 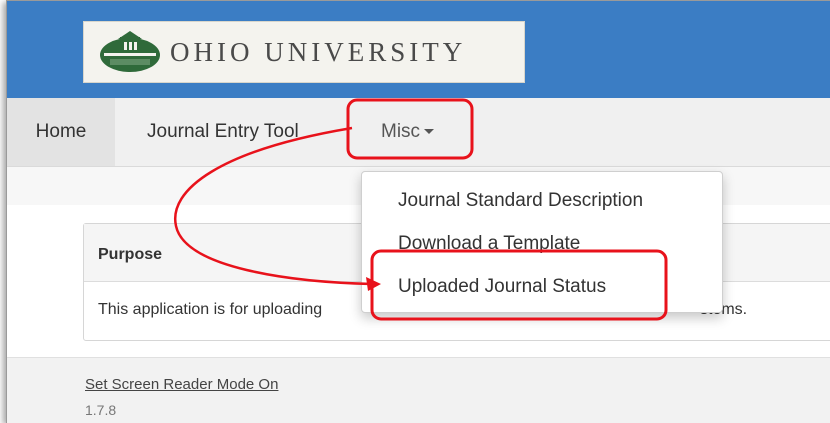 I want to click on university-seal-icon, so click(x=130, y=51).